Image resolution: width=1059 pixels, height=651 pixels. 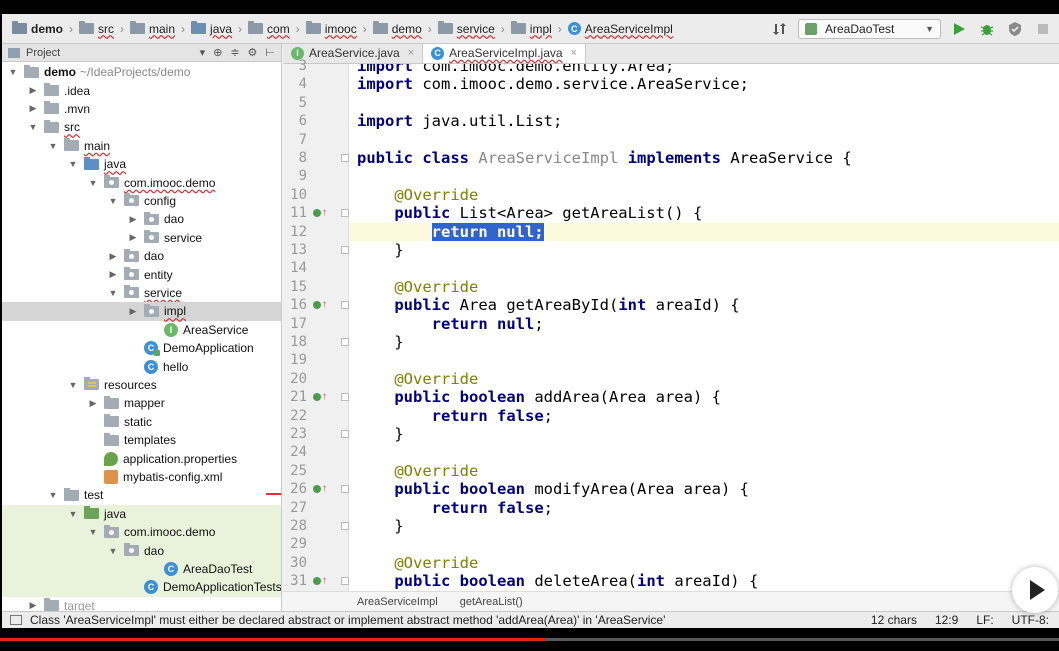 I want to click on close-icon: ×, so click(x=411, y=53).